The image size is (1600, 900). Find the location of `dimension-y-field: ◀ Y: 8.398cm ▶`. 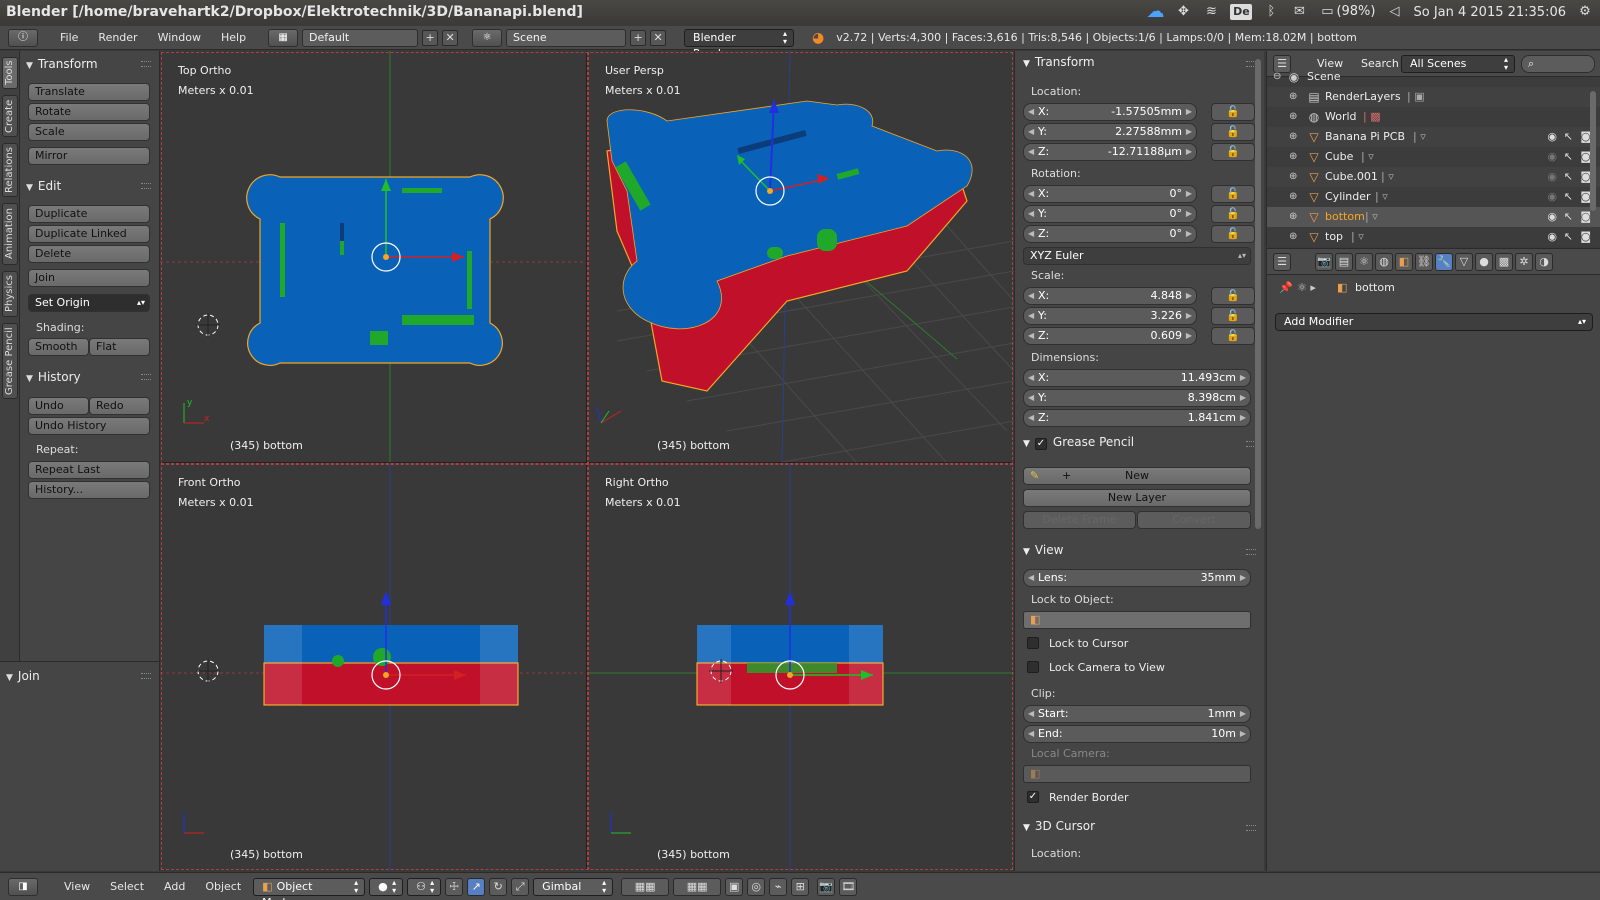

dimension-y-field: ◀ Y: 8.398cm ▶ is located at coordinates (1137, 398).